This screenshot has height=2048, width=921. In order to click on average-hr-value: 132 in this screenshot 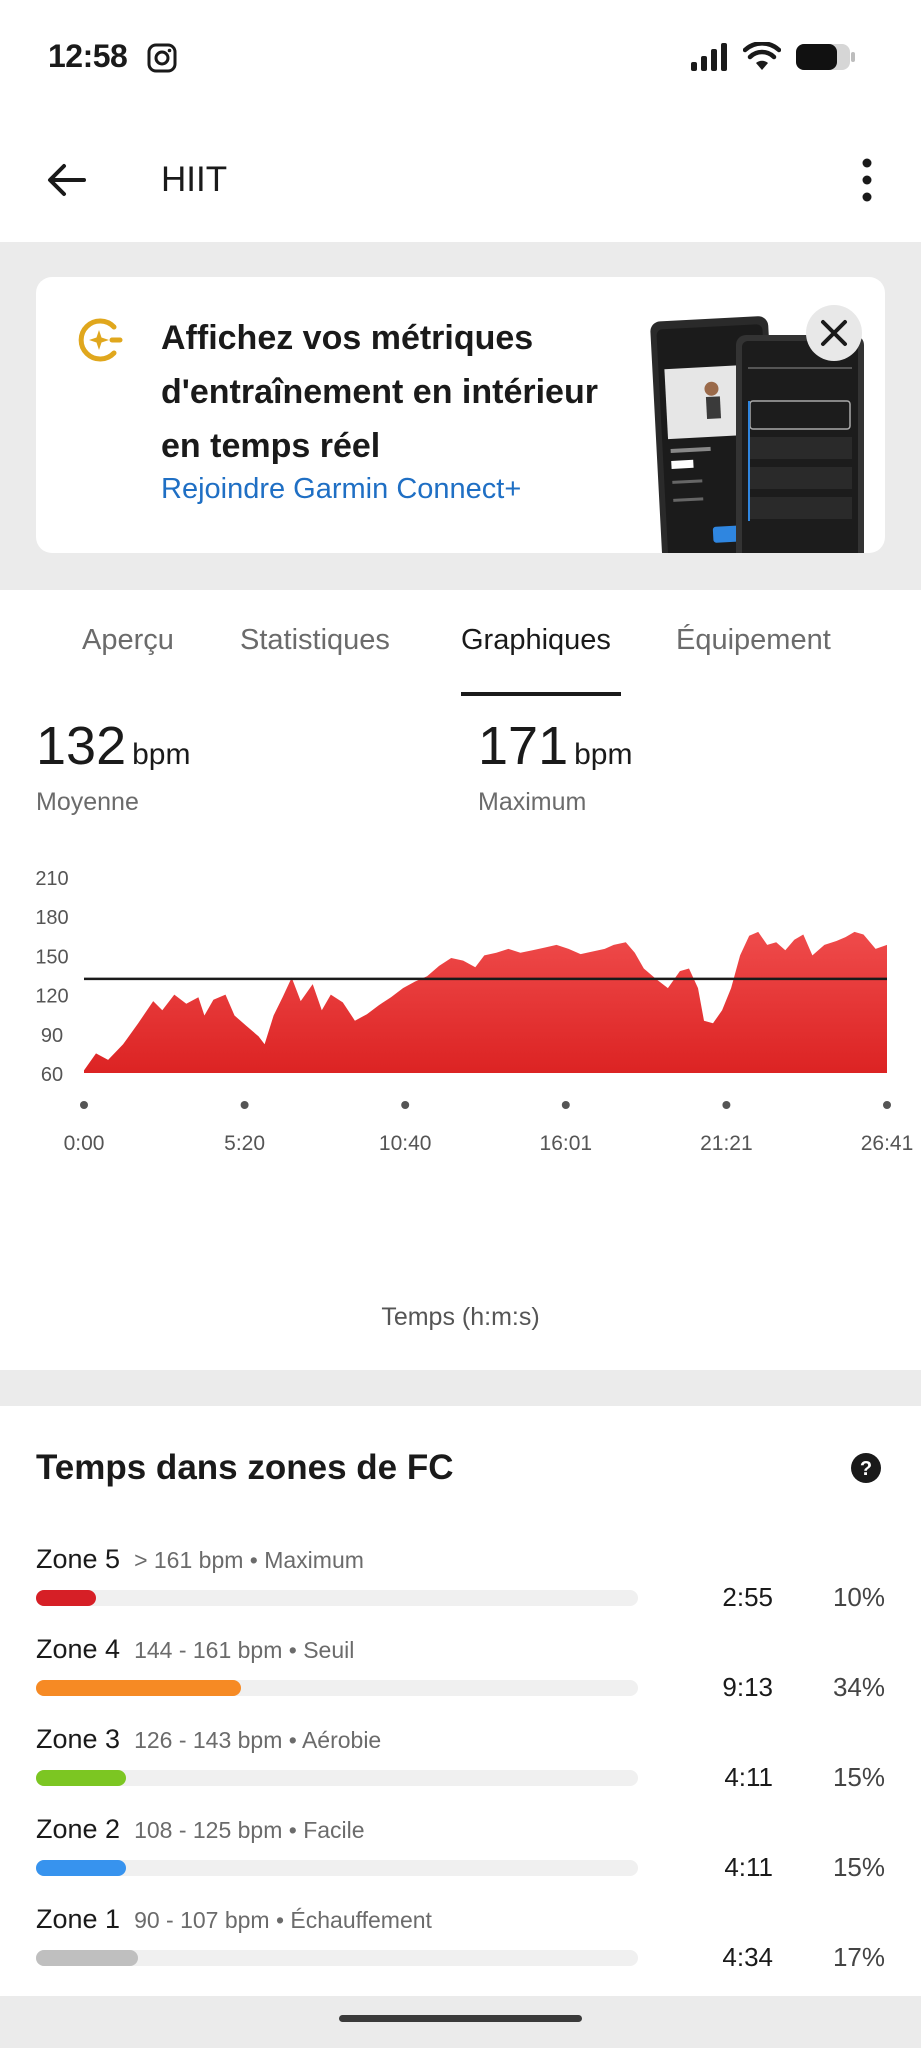, I will do `click(81, 746)`.